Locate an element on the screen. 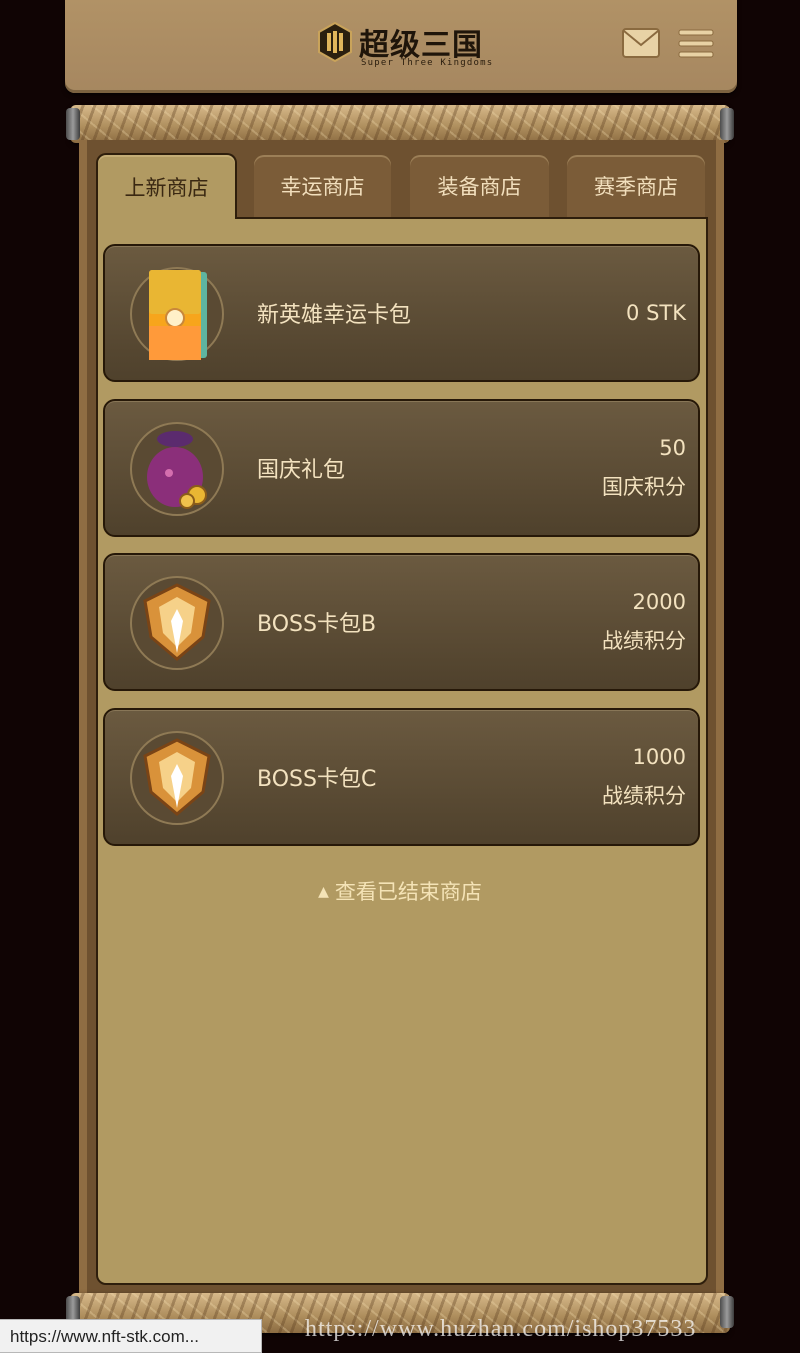  item-price: 2000 战绩积分 is located at coordinates (644, 622).